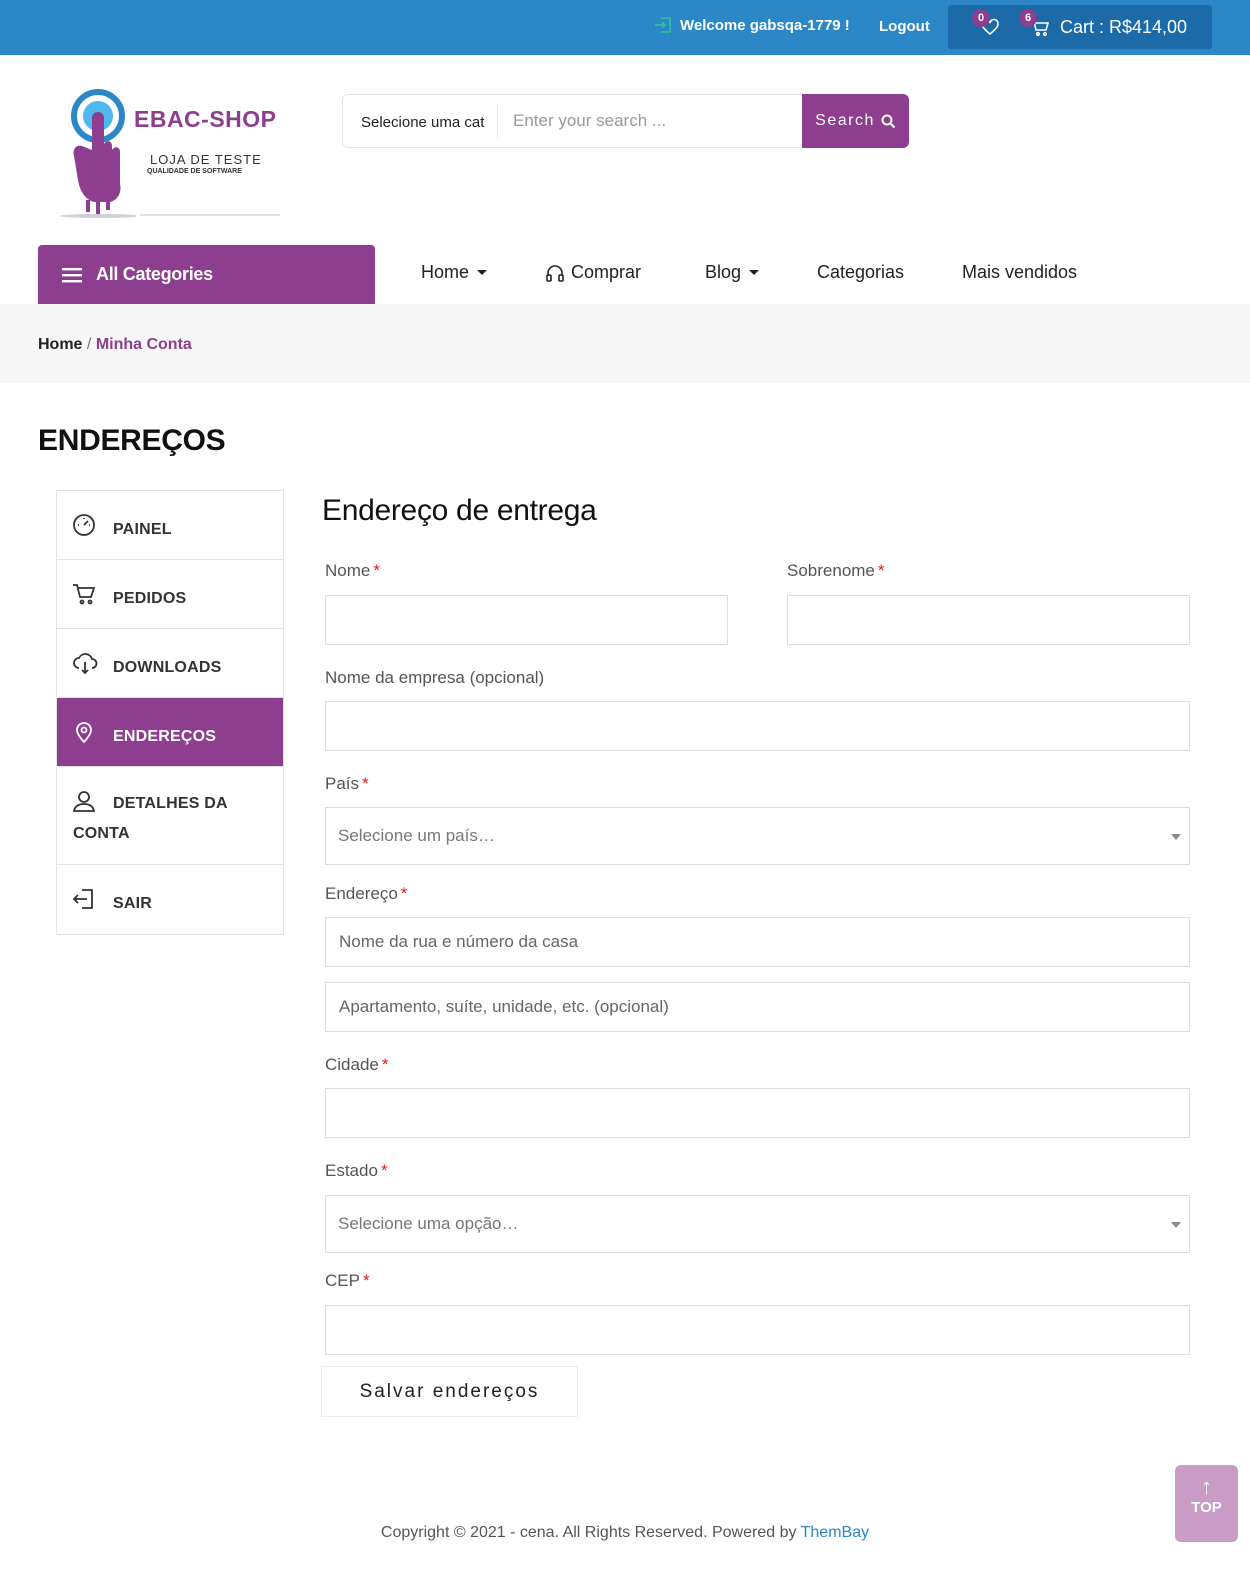 This screenshot has height=1591, width=1250. Describe the element at coordinates (497, 121) in the screenshot. I see `search-divider` at that location.